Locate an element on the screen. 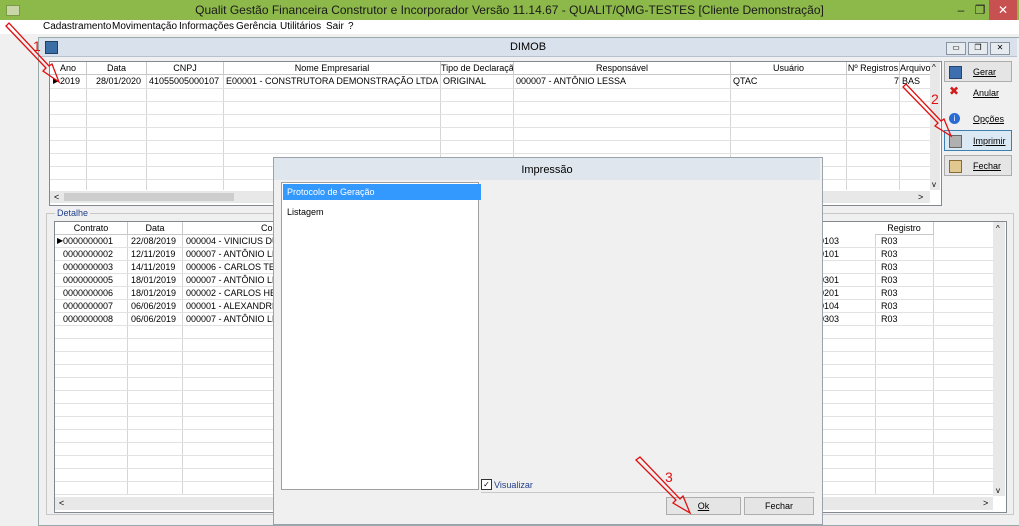 Image resolution: width=1019 pixels, height=526 pixels. annotation-1: 1 is located at coordinates (37, 46).